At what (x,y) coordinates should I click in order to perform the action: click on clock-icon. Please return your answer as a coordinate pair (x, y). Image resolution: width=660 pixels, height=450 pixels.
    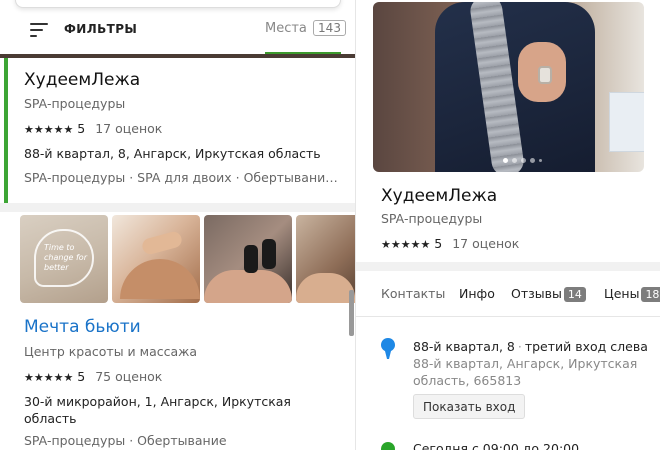
    Looking at the image, I should click on (388, 446).